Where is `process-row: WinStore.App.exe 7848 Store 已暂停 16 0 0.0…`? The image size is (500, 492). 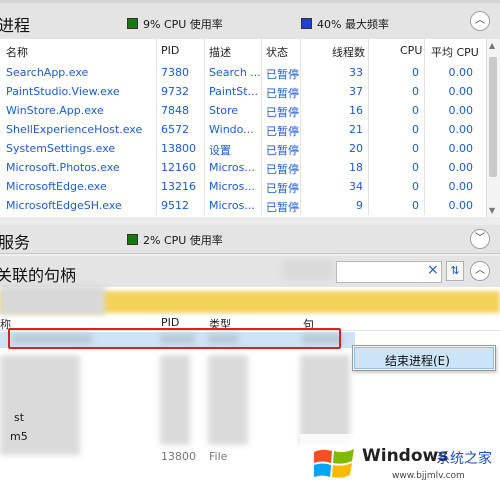
process-row: WinStore.App.exe 7848 Store 已暂停 16 0 0.0… is located at coordinates (240, 110).